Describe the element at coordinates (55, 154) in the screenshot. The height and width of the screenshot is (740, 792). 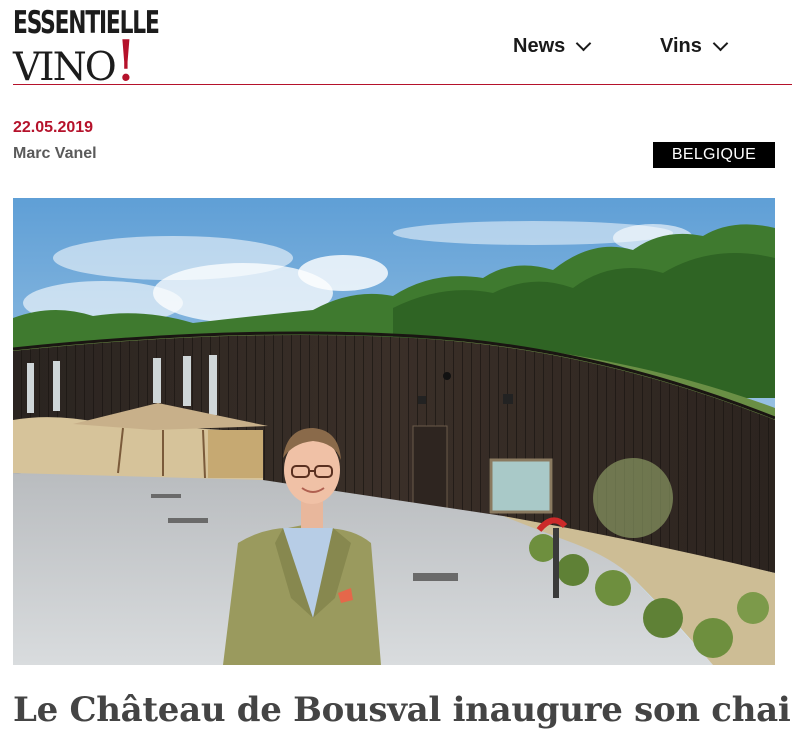
I see `article-author: Marc Vanel` at that location.